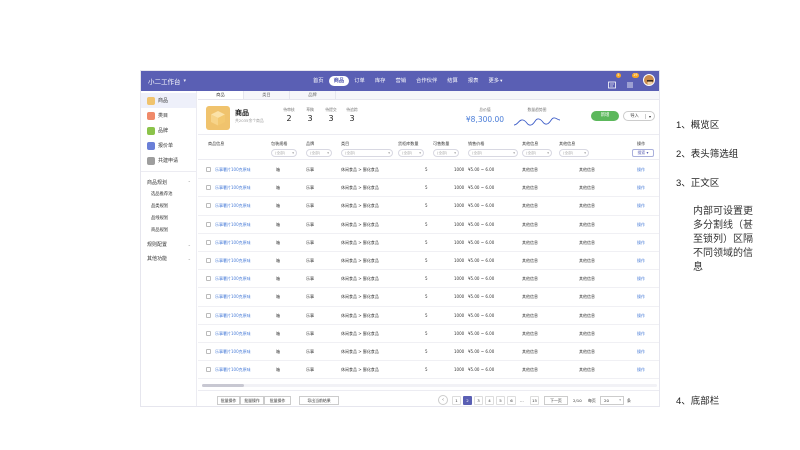 This screenshot has height=450, width=800. What do you see at coordinates (168, 160) in the screenshot?
I see `sidebar-item: 共建申请` at bounding box center [168, 160].